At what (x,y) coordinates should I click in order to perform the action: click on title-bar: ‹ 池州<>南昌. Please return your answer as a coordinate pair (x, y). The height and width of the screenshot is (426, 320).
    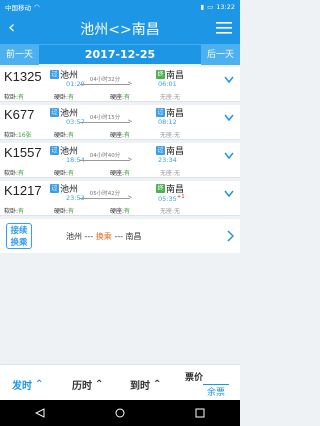
    Looking at the image, I should click on (120, 29).